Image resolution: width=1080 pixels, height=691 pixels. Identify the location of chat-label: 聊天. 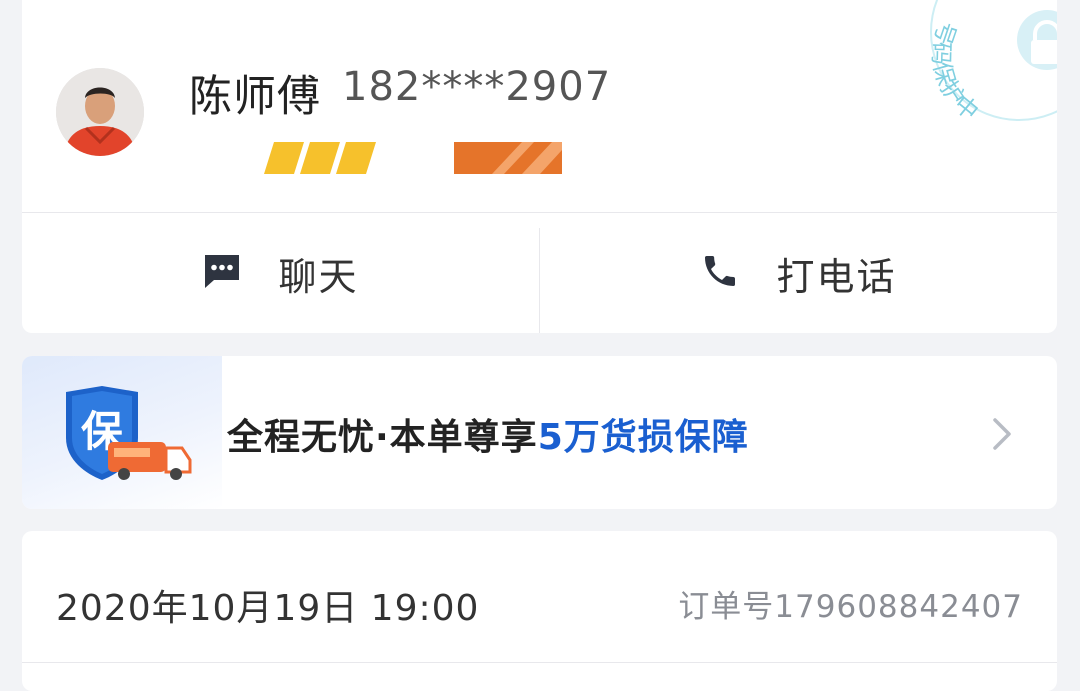
(318, 276).